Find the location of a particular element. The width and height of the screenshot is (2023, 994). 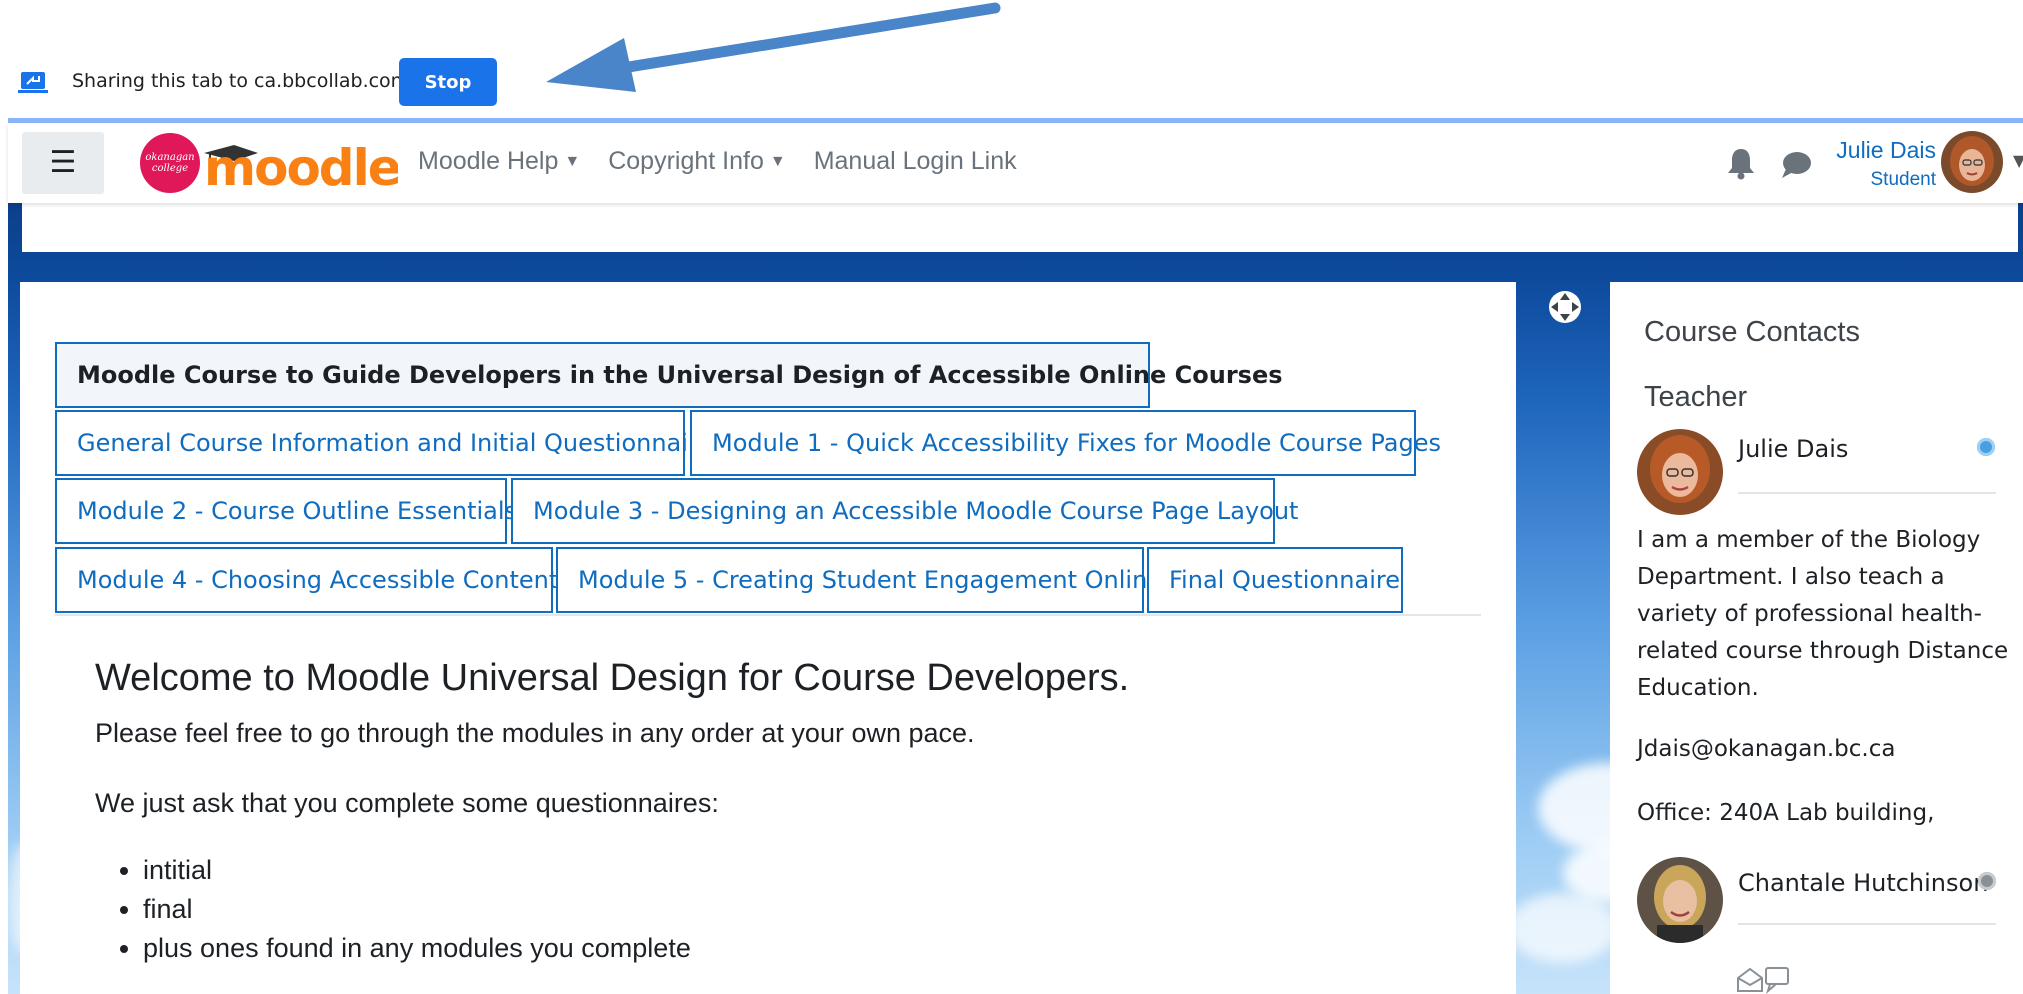

svg-text: moodle is located at coordinates (301, 167).